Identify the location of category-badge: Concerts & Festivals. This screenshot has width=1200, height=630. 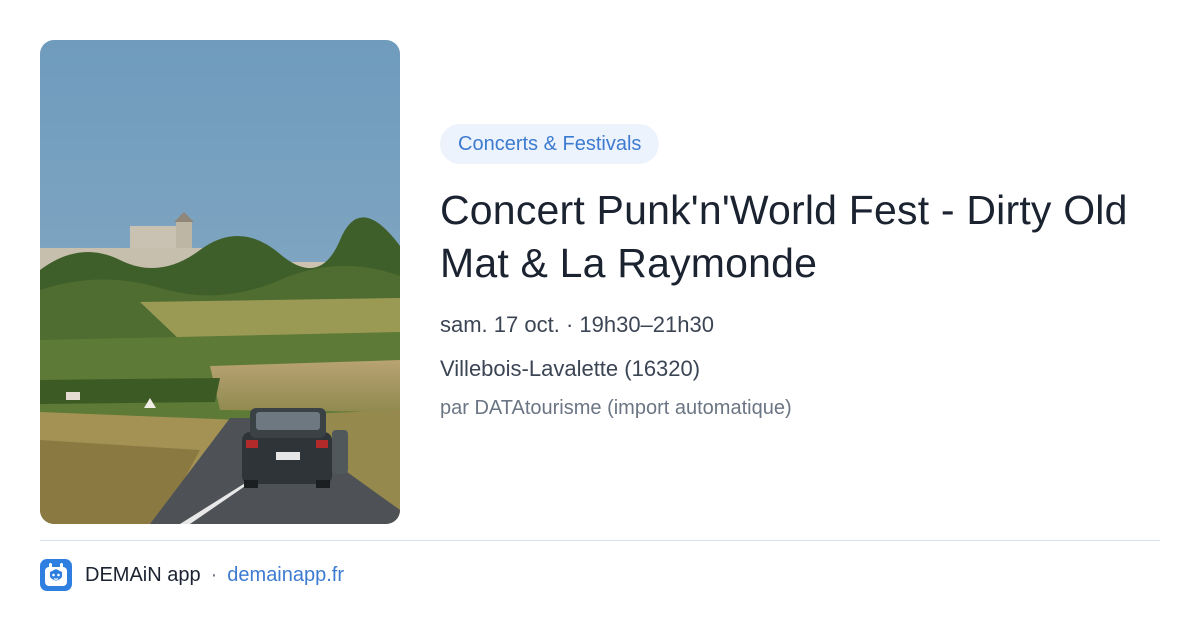
(550, 144).